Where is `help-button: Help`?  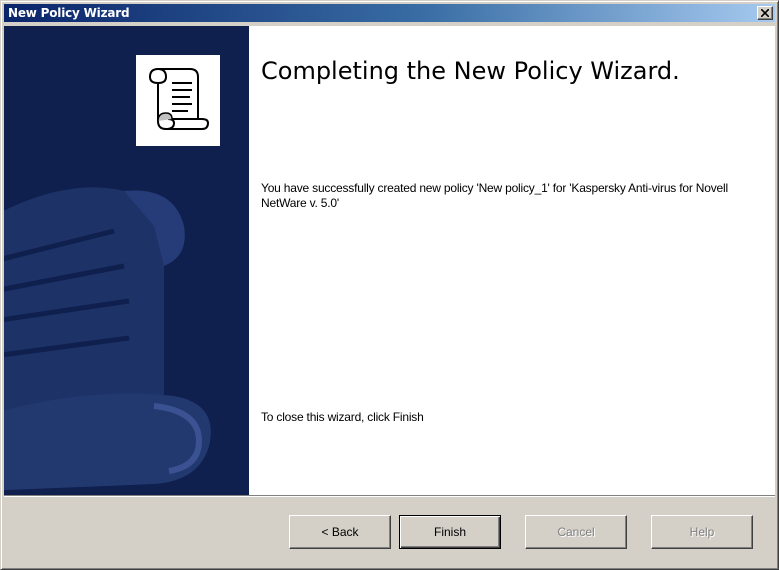
help-button: Help is located at coordinates (702, 532).